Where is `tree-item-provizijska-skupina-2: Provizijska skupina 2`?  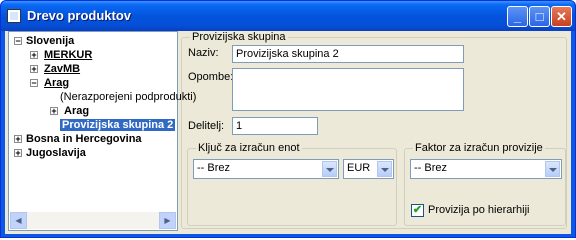
tree-item-provizijska-skupina-2: Provizijska skupina 2 is located at coordinates (94, 125).